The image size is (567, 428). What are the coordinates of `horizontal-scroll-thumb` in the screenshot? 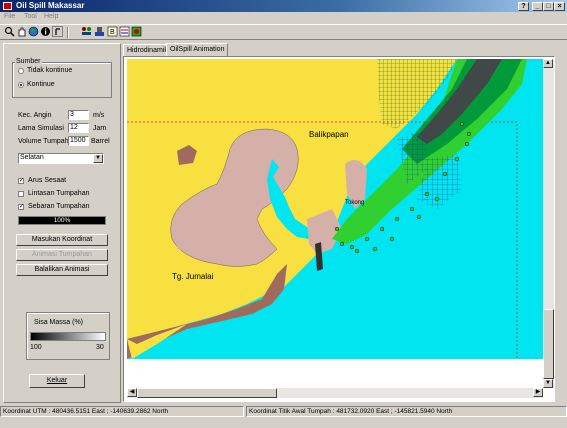 It's located at (207, 393).